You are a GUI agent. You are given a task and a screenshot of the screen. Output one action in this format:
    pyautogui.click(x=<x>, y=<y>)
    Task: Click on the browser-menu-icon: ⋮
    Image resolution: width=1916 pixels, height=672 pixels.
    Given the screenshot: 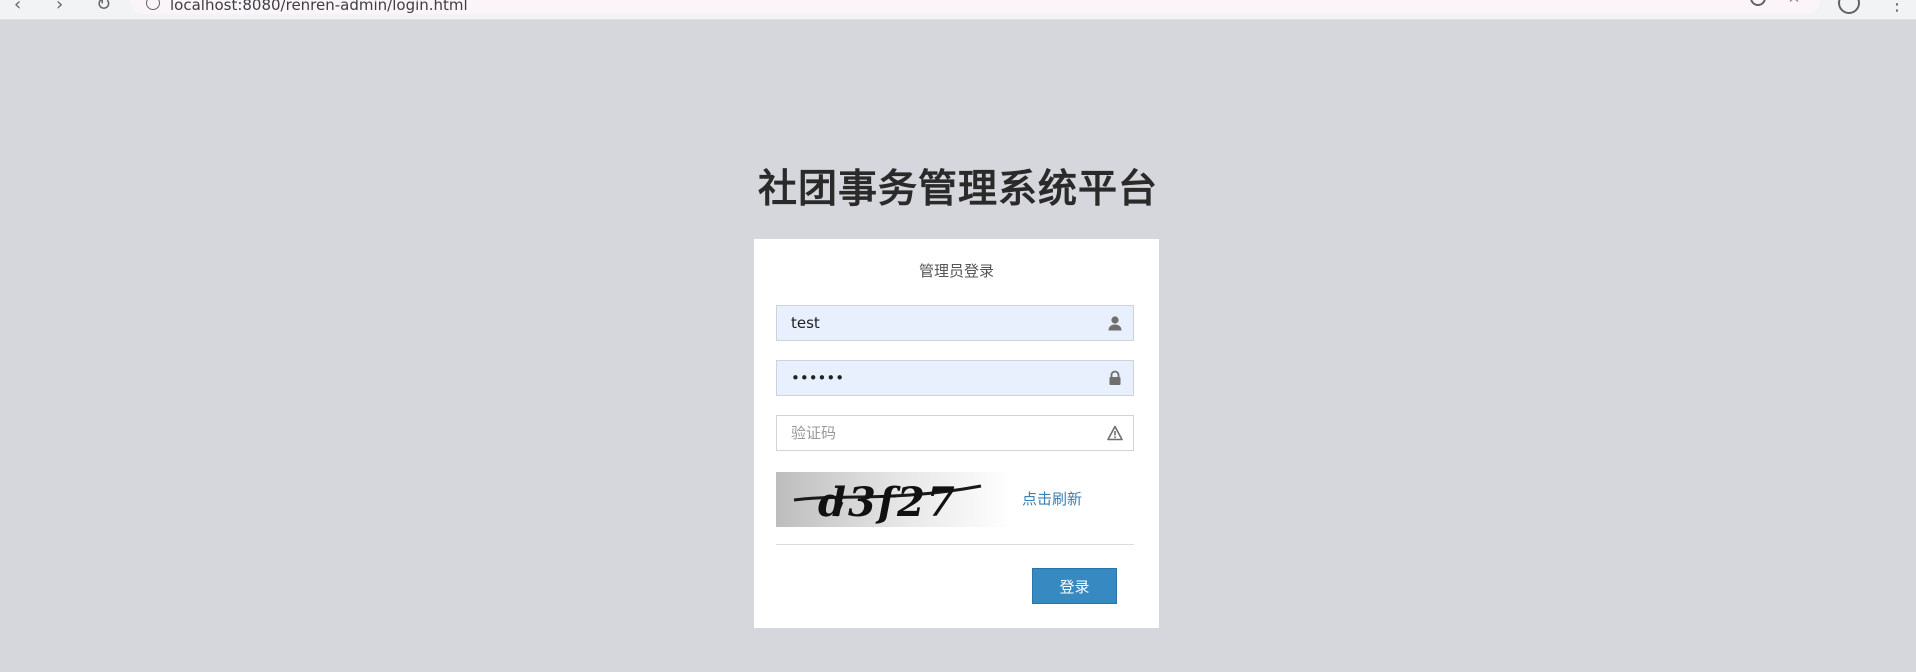 What is the action you would take?
    pyautogui.click(x=1897, y=7)
    